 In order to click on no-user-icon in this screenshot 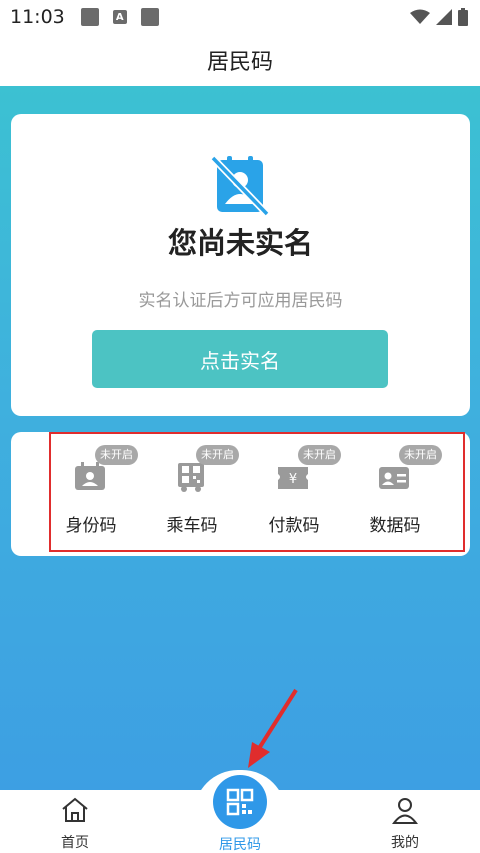, I will do `click(240, 185)`.